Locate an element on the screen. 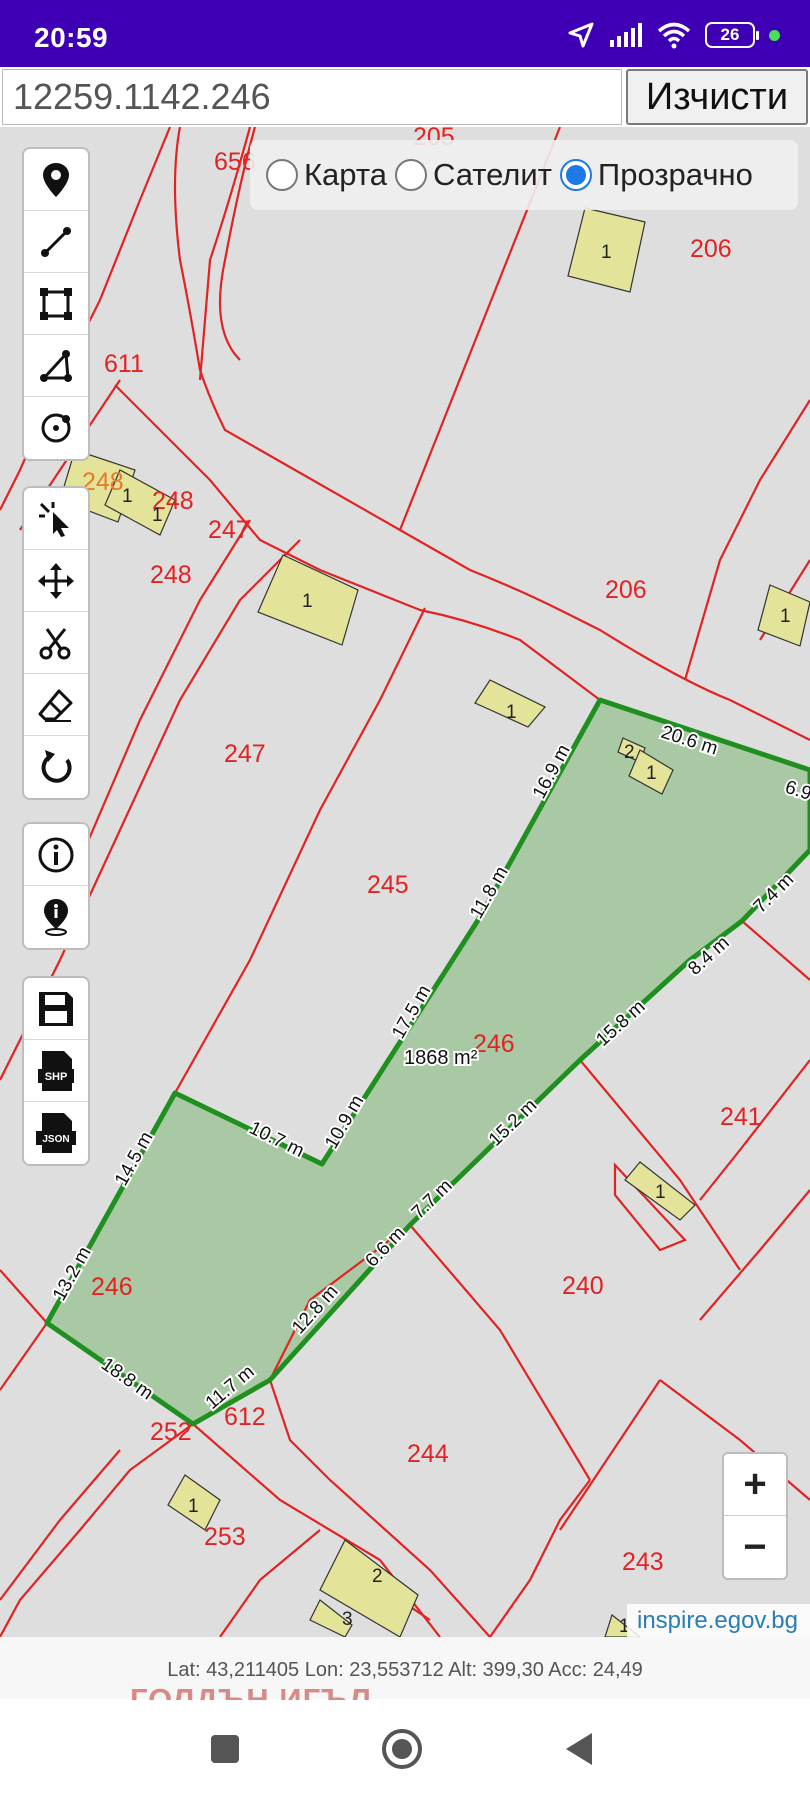 The image size is (810, 1800). shp-file-icon: SHP is located at coordinates (56, 1070).